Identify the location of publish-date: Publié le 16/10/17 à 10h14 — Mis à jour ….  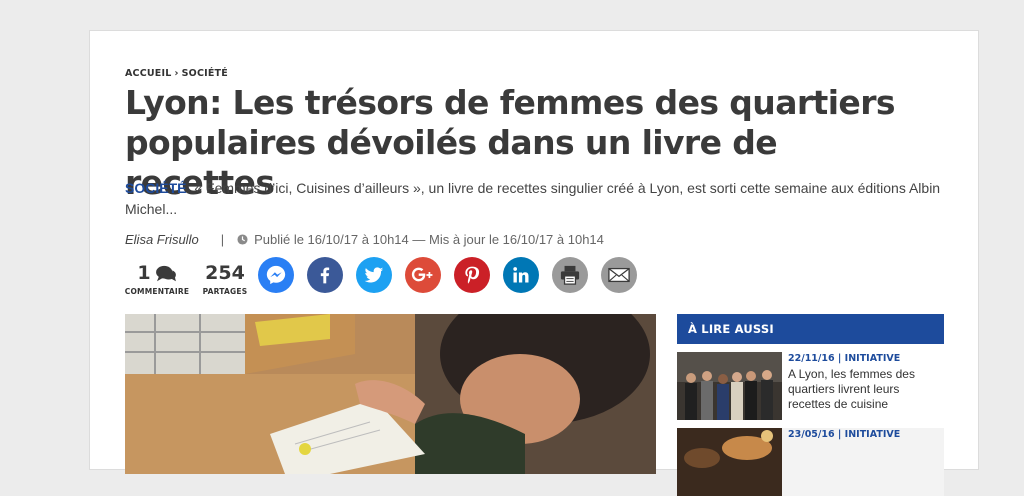
(429, 239).